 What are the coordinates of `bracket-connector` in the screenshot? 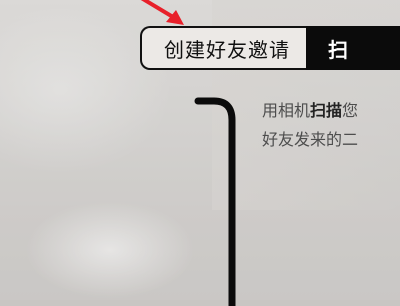 It's located at (215, 201).